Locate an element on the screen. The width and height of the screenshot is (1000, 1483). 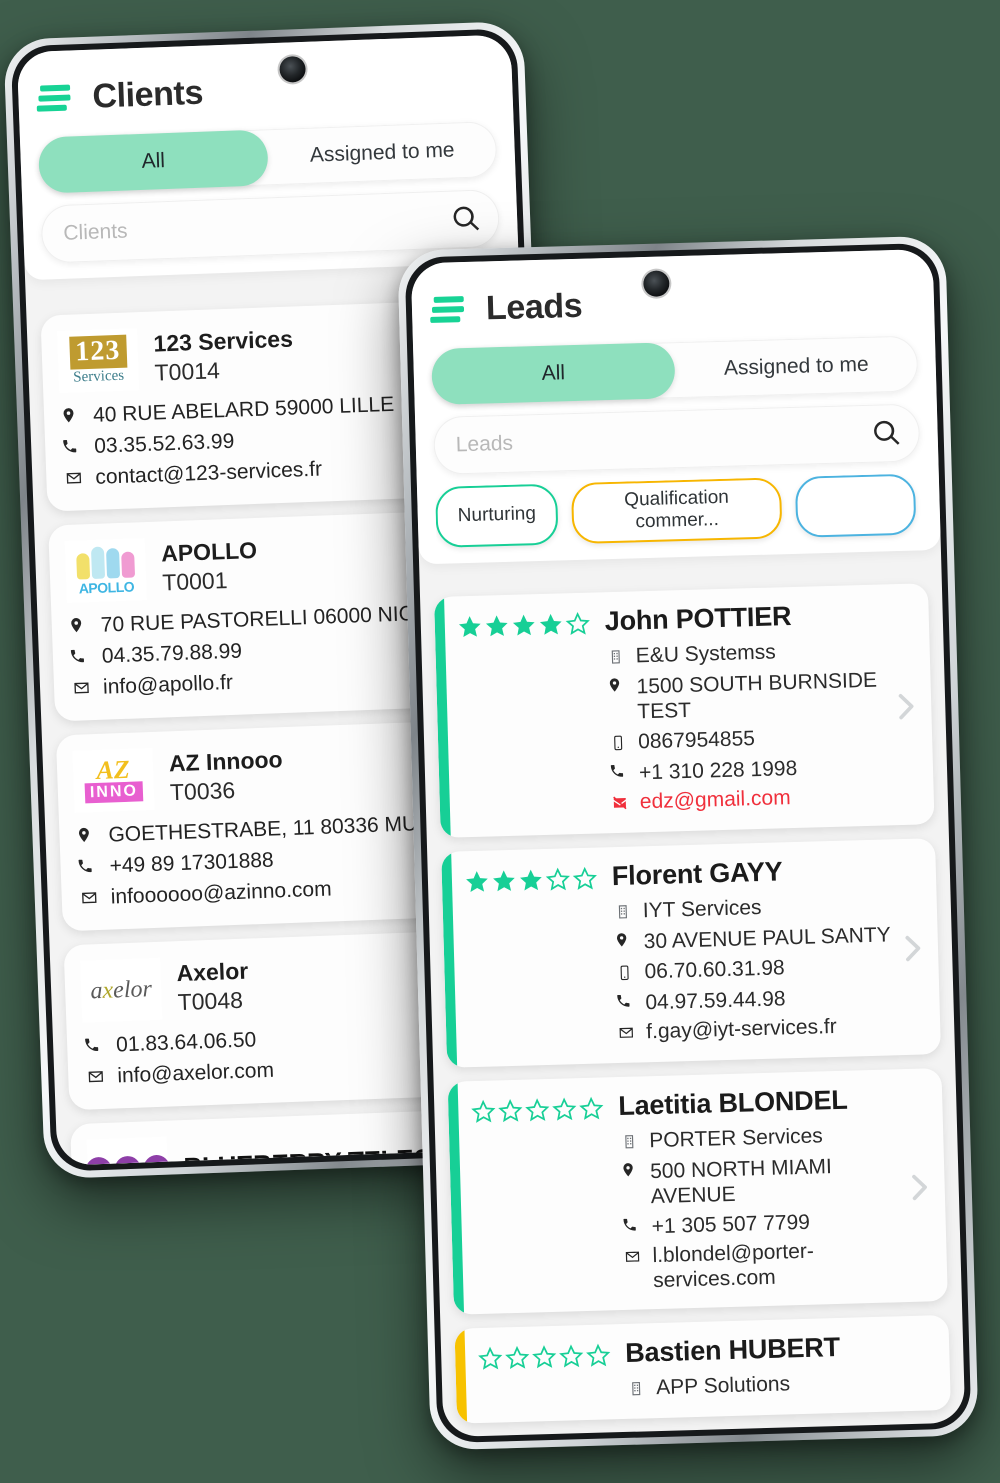
lead-name: Laetitia BLONDEL is located at coordinates (732, 1103).